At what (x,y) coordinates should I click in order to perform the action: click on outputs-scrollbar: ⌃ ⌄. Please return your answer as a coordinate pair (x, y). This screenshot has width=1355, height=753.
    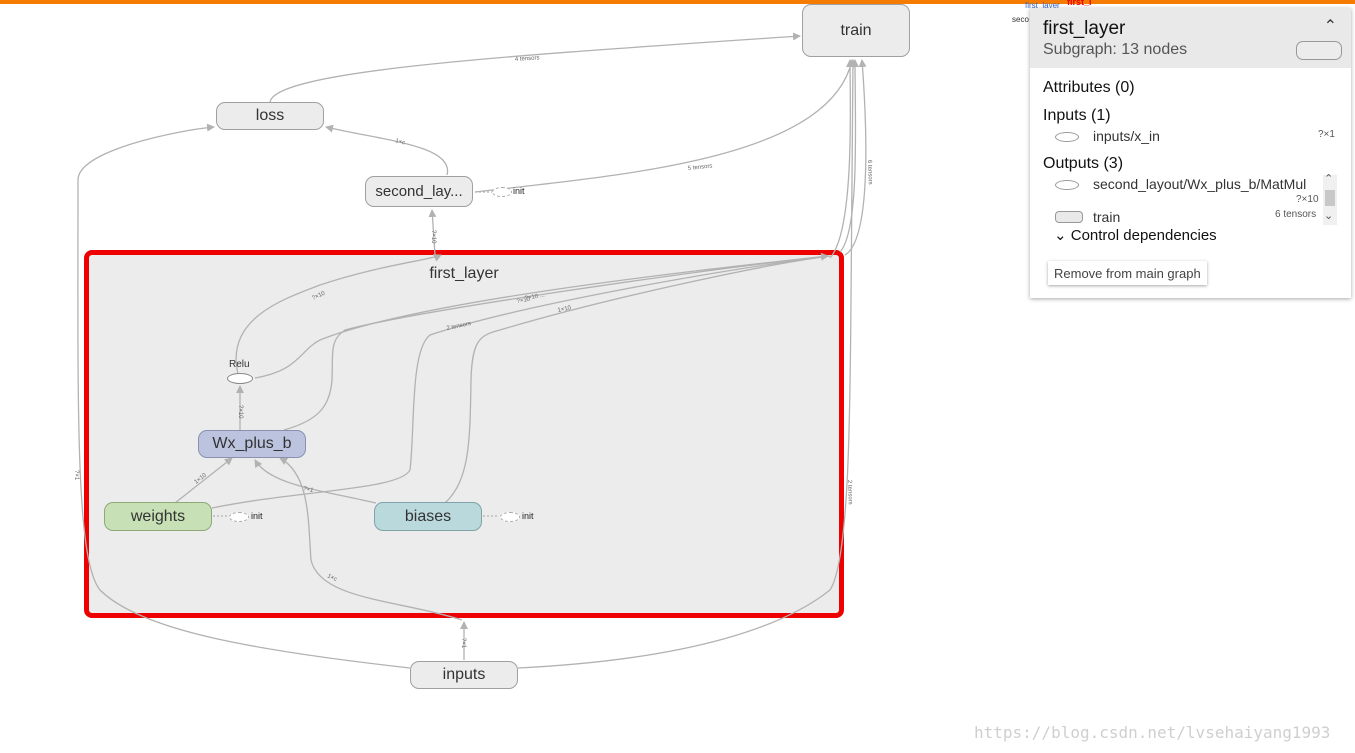
    Looking at the image, I should click on (1330, 198).